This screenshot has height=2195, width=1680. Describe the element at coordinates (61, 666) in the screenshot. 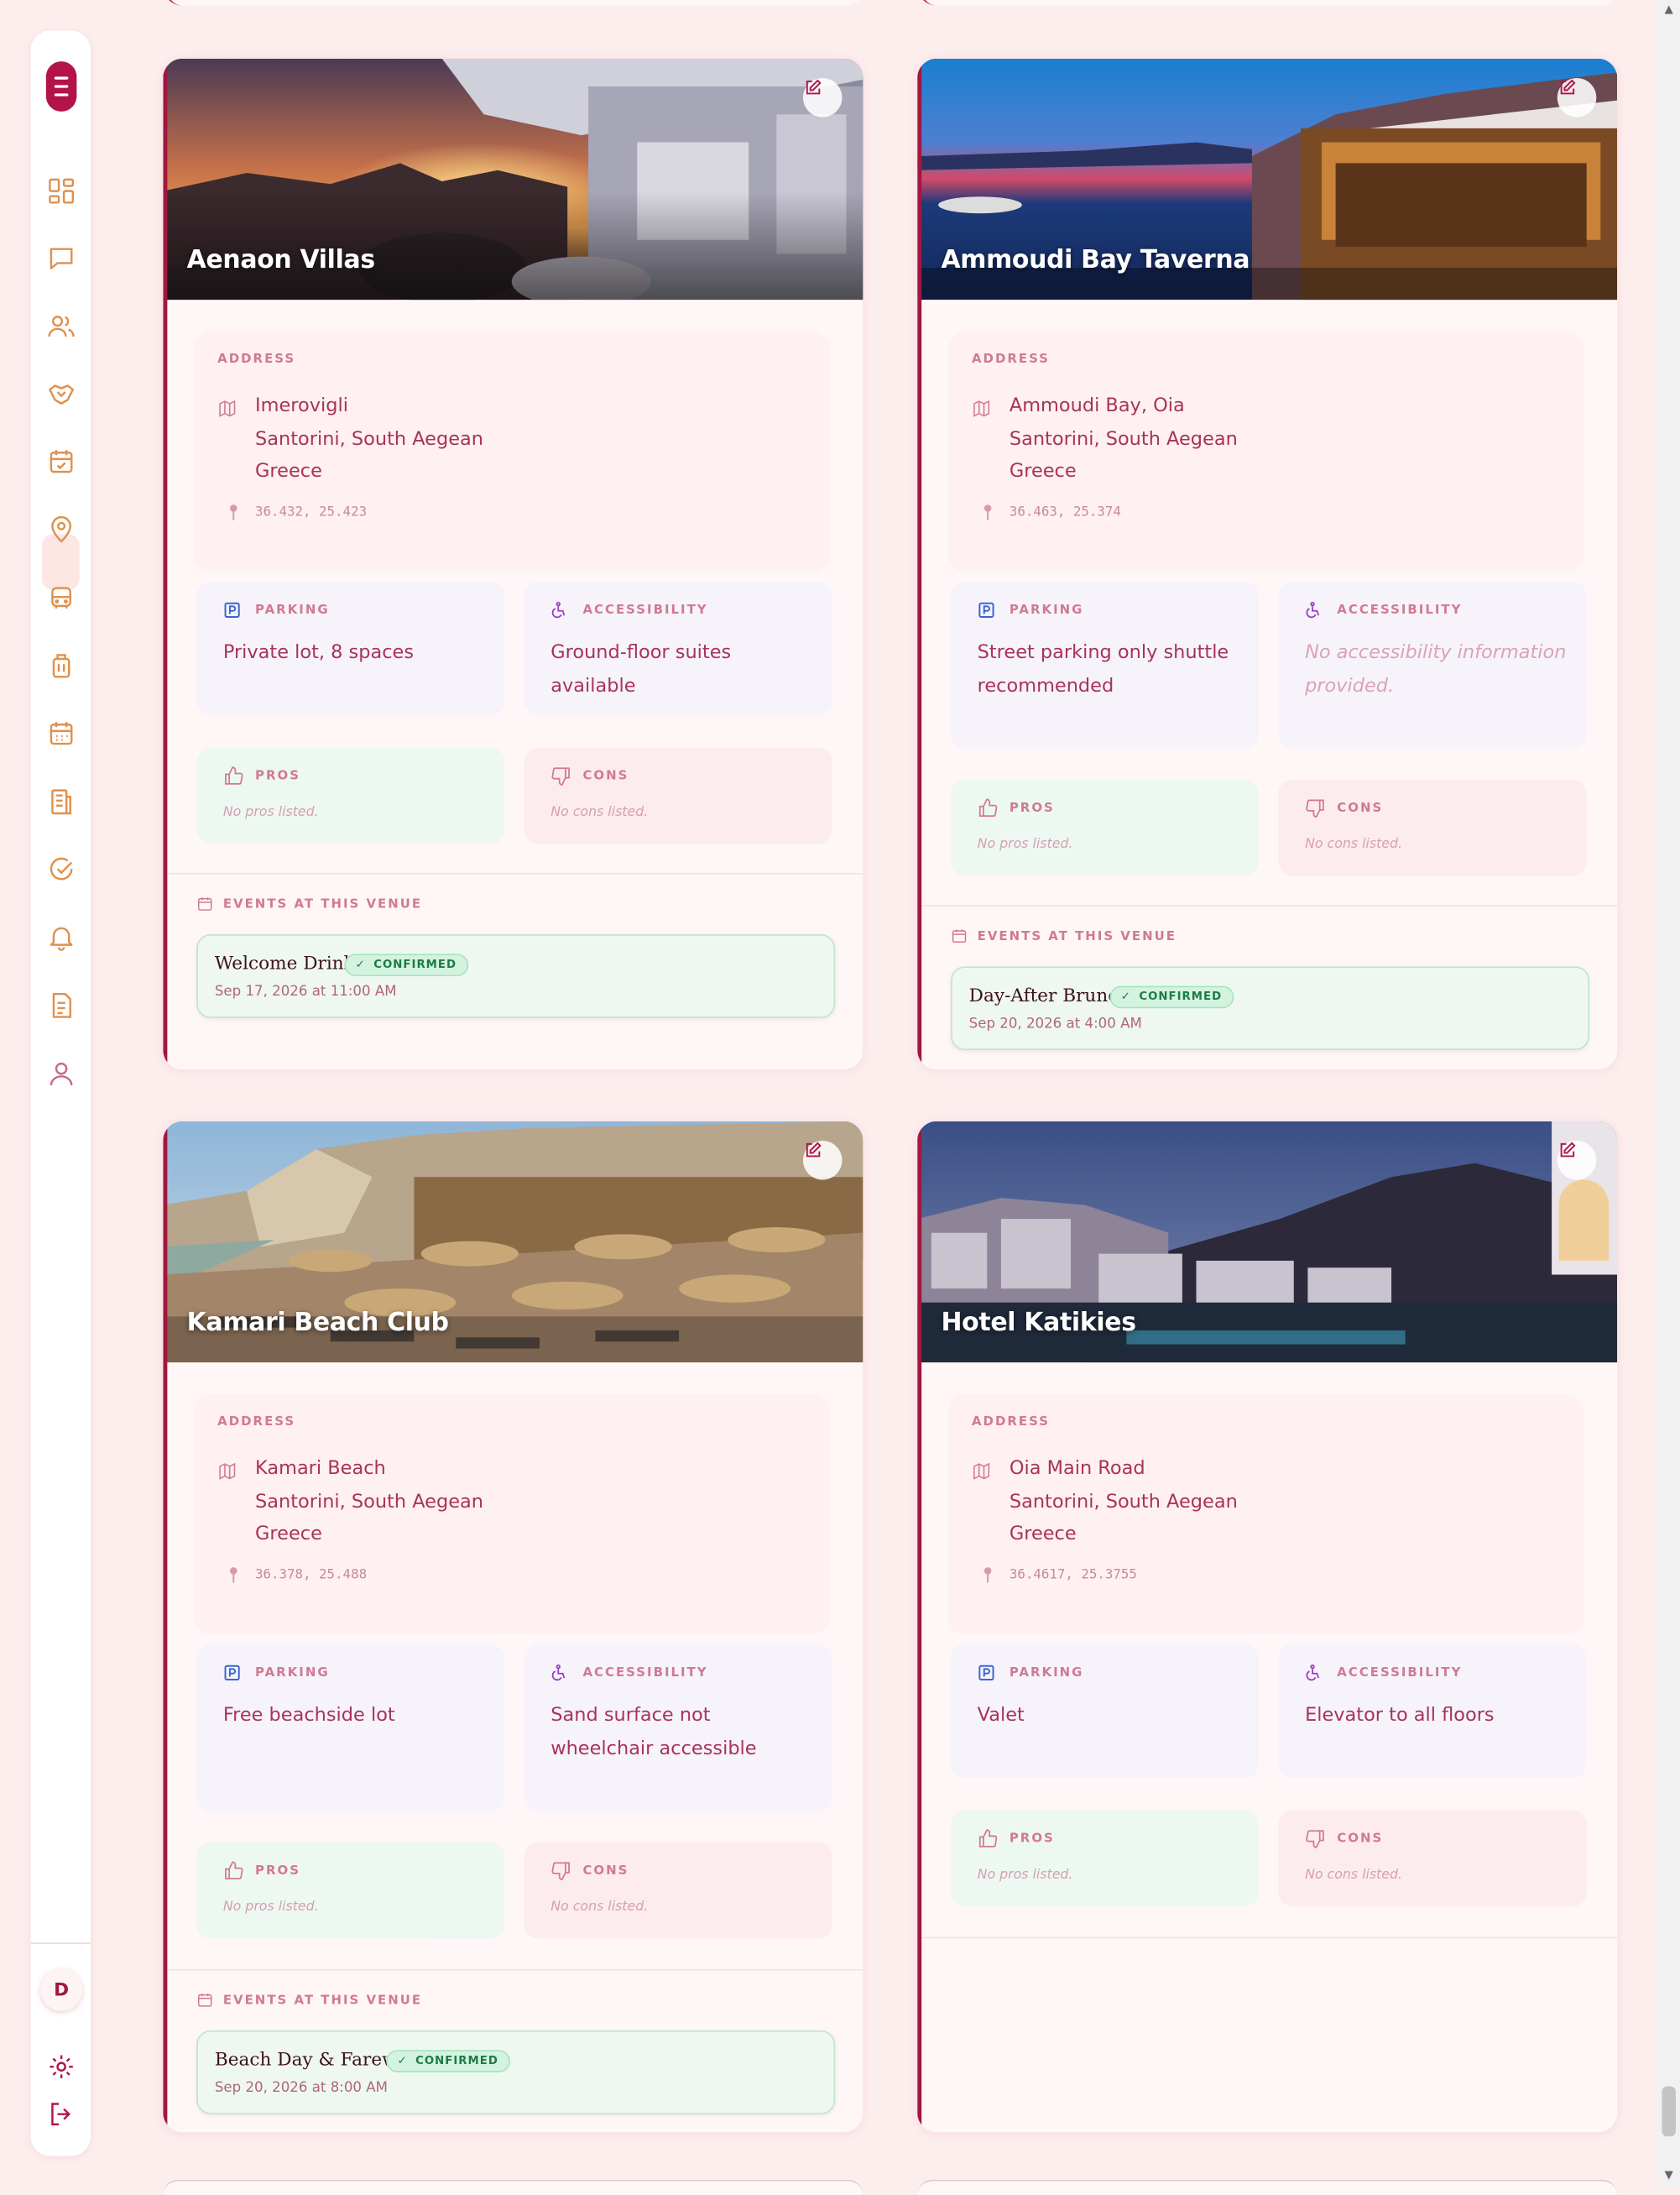

I see `luggage-icon` at that location.